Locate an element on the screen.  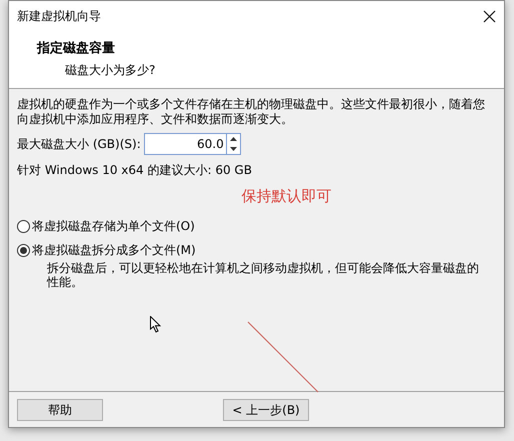
wizard-button: < 上一步(B) is located at coordinates (266, 409).